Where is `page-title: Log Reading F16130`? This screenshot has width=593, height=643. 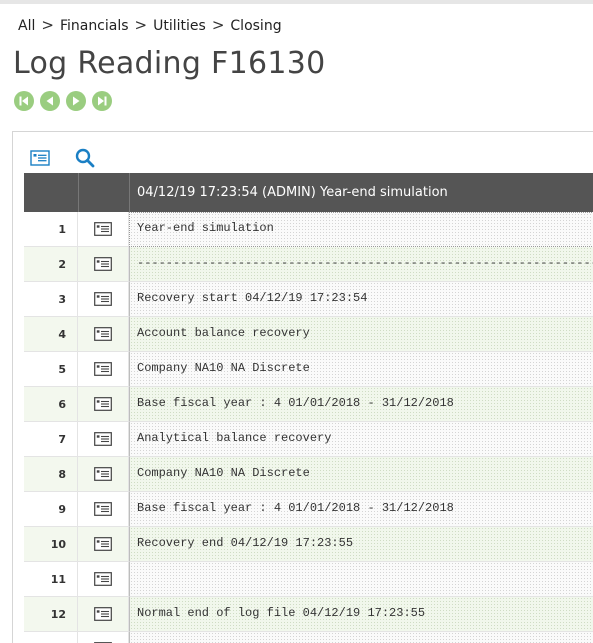
page-title: Log Reading F16130 is located at coordinates (169, 63).